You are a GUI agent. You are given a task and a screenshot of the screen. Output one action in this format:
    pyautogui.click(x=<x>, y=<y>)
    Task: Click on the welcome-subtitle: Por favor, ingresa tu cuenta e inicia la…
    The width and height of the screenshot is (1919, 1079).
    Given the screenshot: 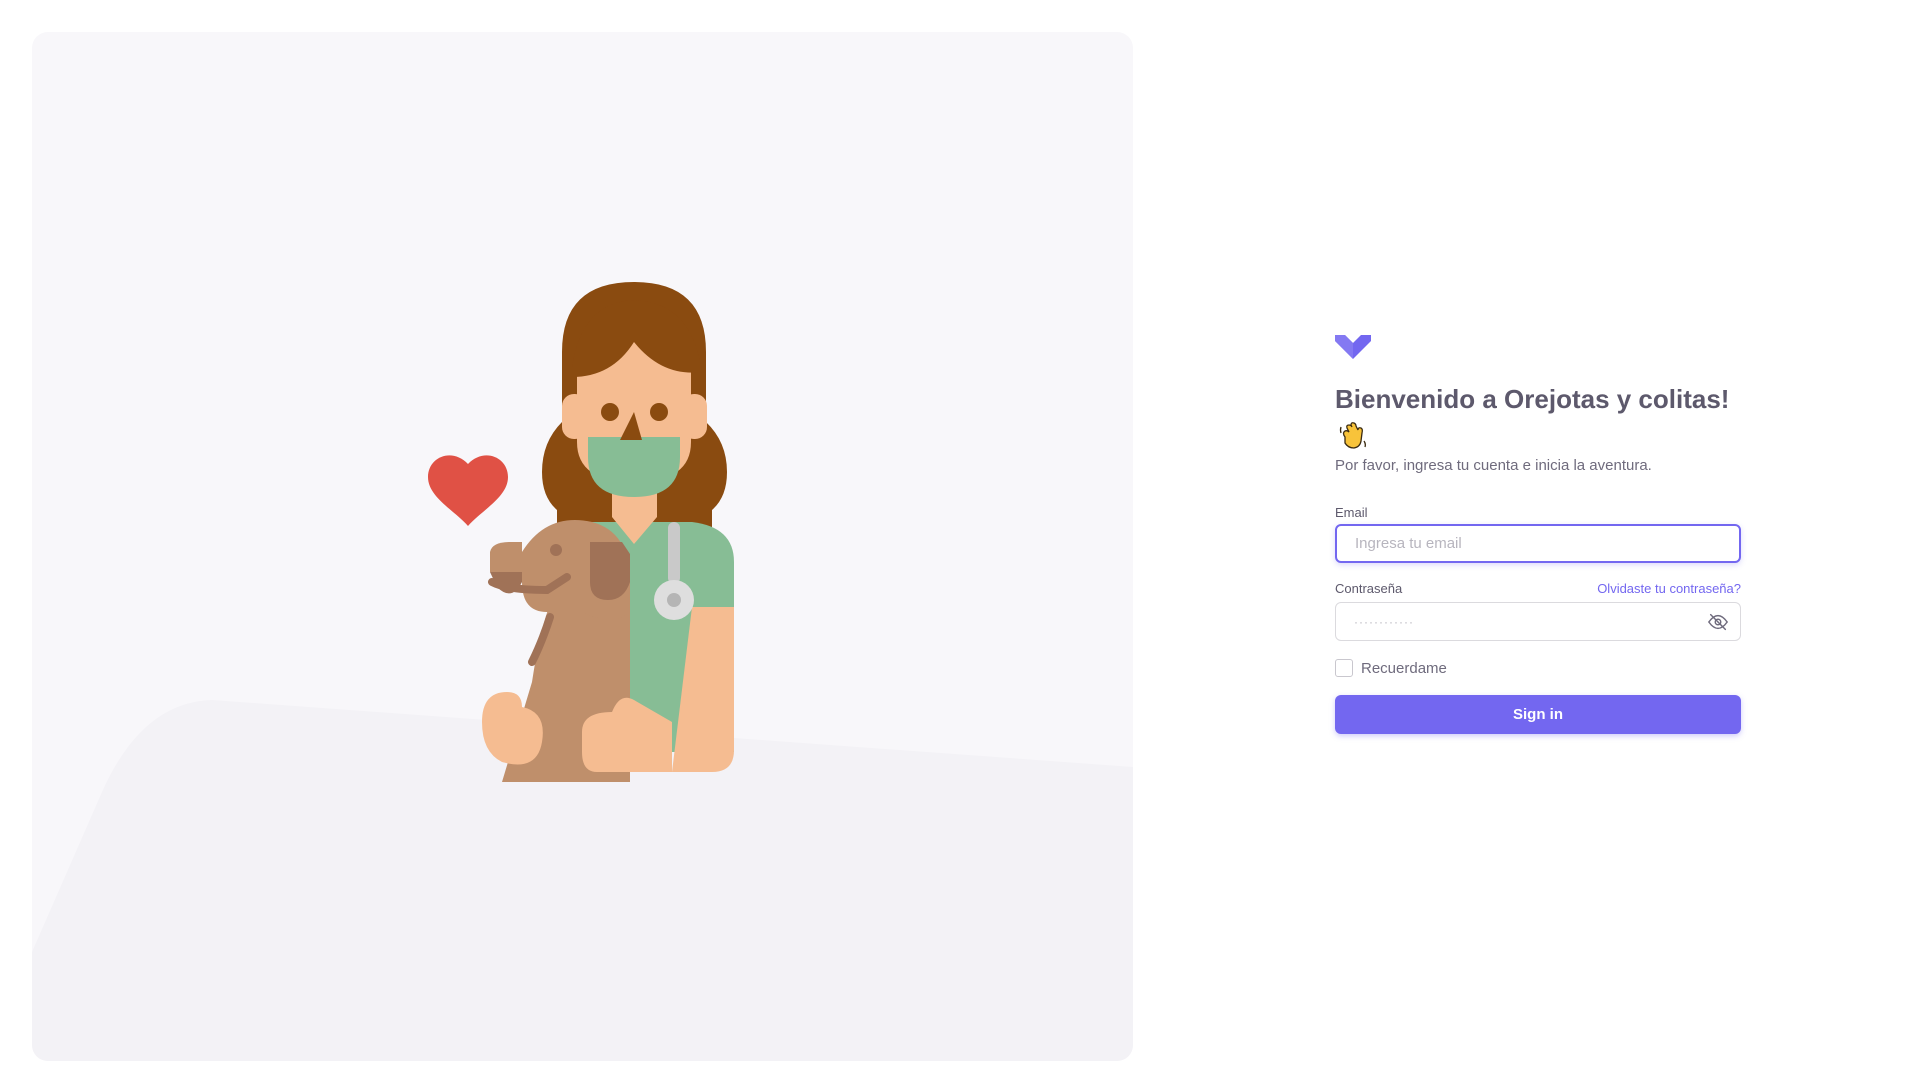 What is the action you would take?
    pyautogui.click(x=1493, y=465)
    